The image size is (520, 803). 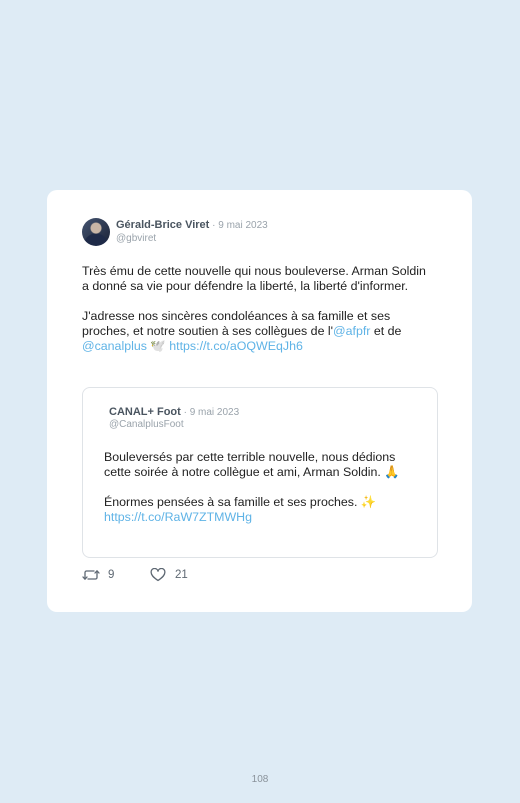 I want to click on quoted-author-row: CANAL+ Foot · 9 mai 2023, so click(x=174, y=412).